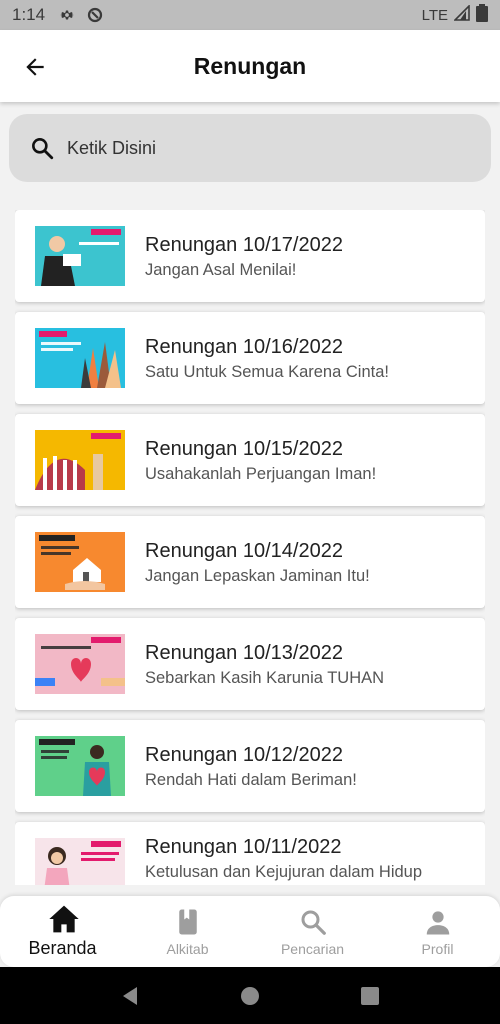 This screenshot has width=500, height=1024. I want to click on item-subtitle: Rendah Hati dalam Beriman!, so click(251, 780).